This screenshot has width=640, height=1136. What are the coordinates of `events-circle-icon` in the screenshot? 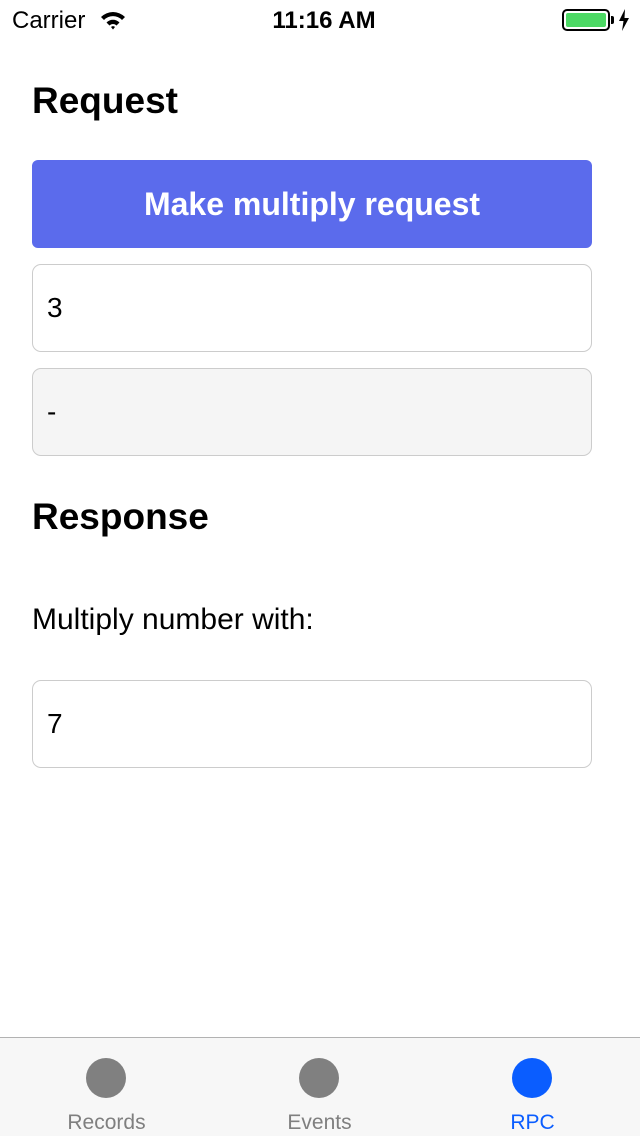 It's located at (319, 1078).